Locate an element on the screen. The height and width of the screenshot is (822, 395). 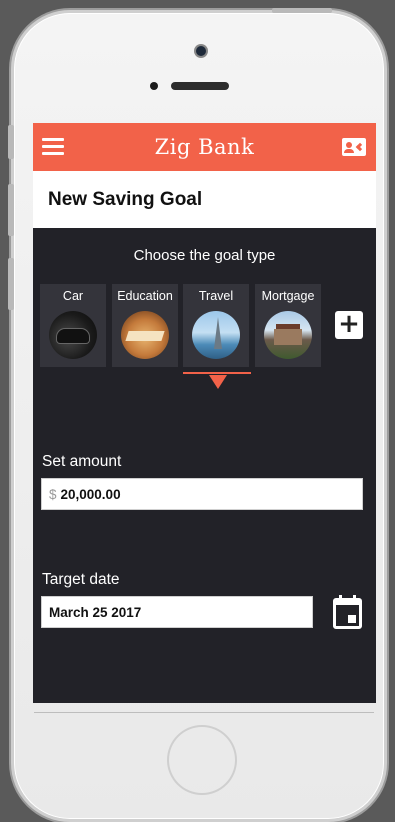
travel-landmarks-photo is located at coordinates (216, 335).